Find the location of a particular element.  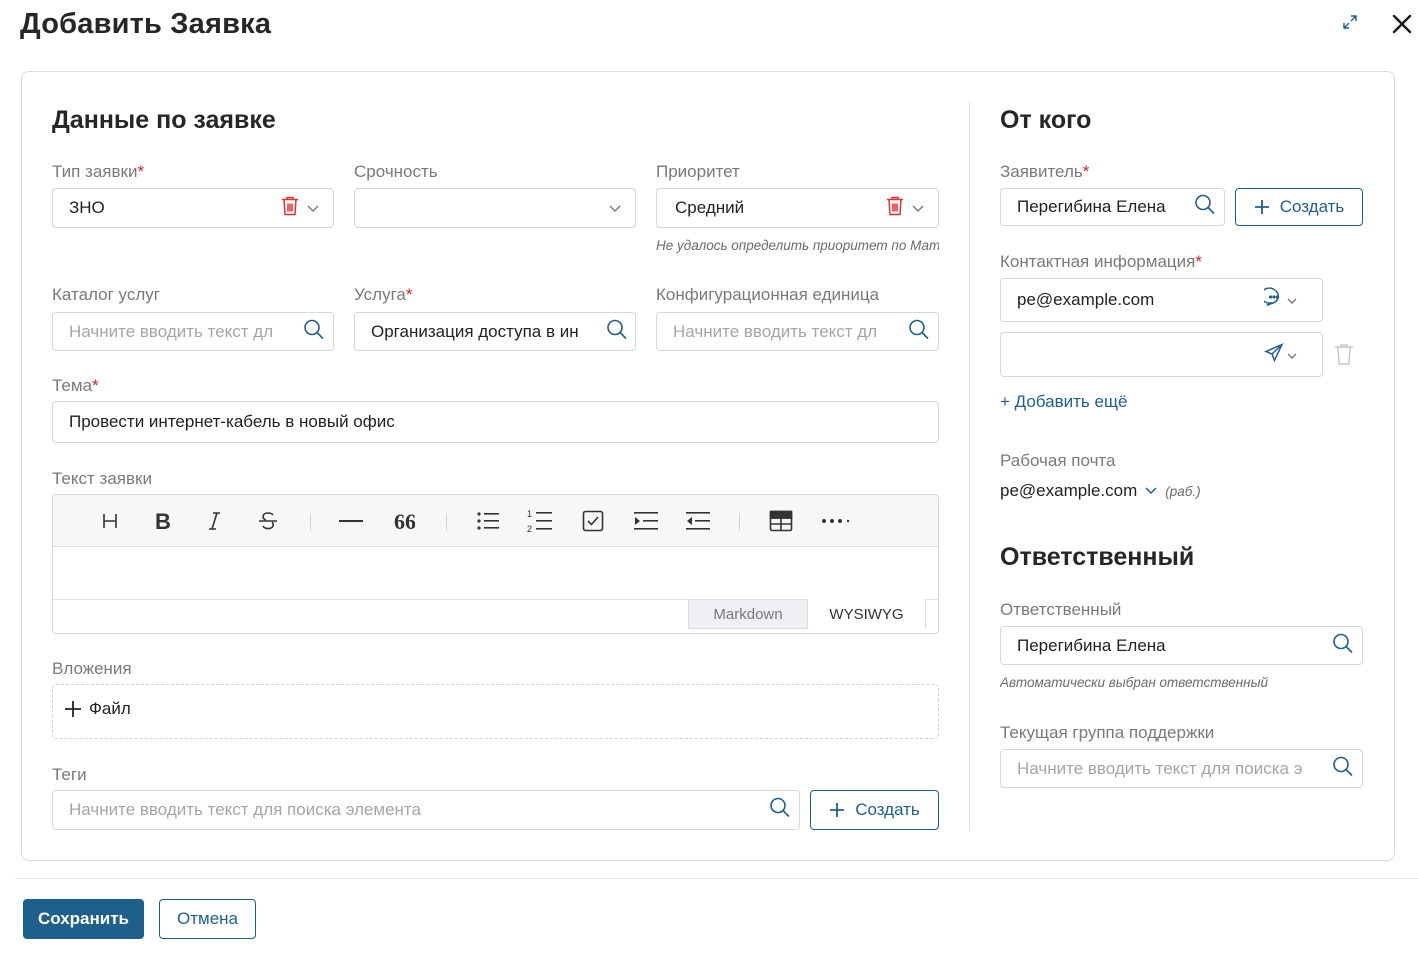

responsible-hint: Автоматически выбран ответственный is located at coordinates (1134, 682).